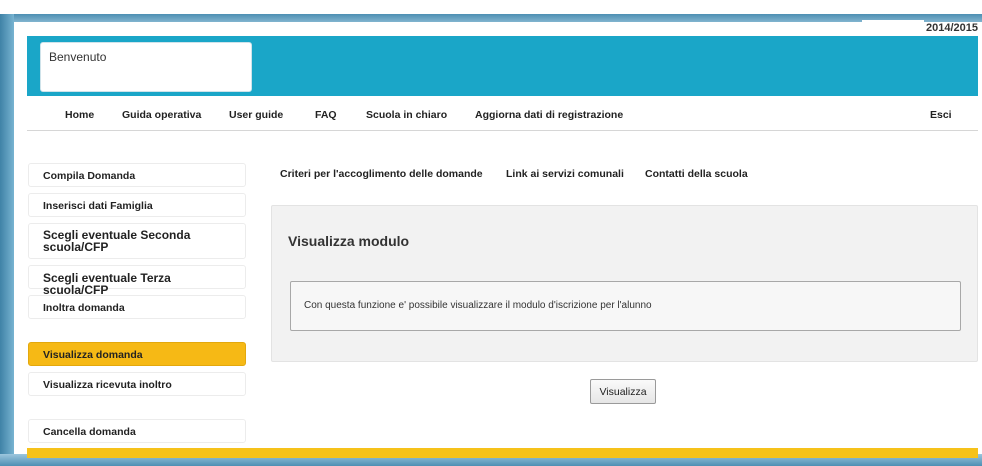  Describe the element at coordinates (79, 115) in the screenshot. I see `nav-home: Home` at that location.